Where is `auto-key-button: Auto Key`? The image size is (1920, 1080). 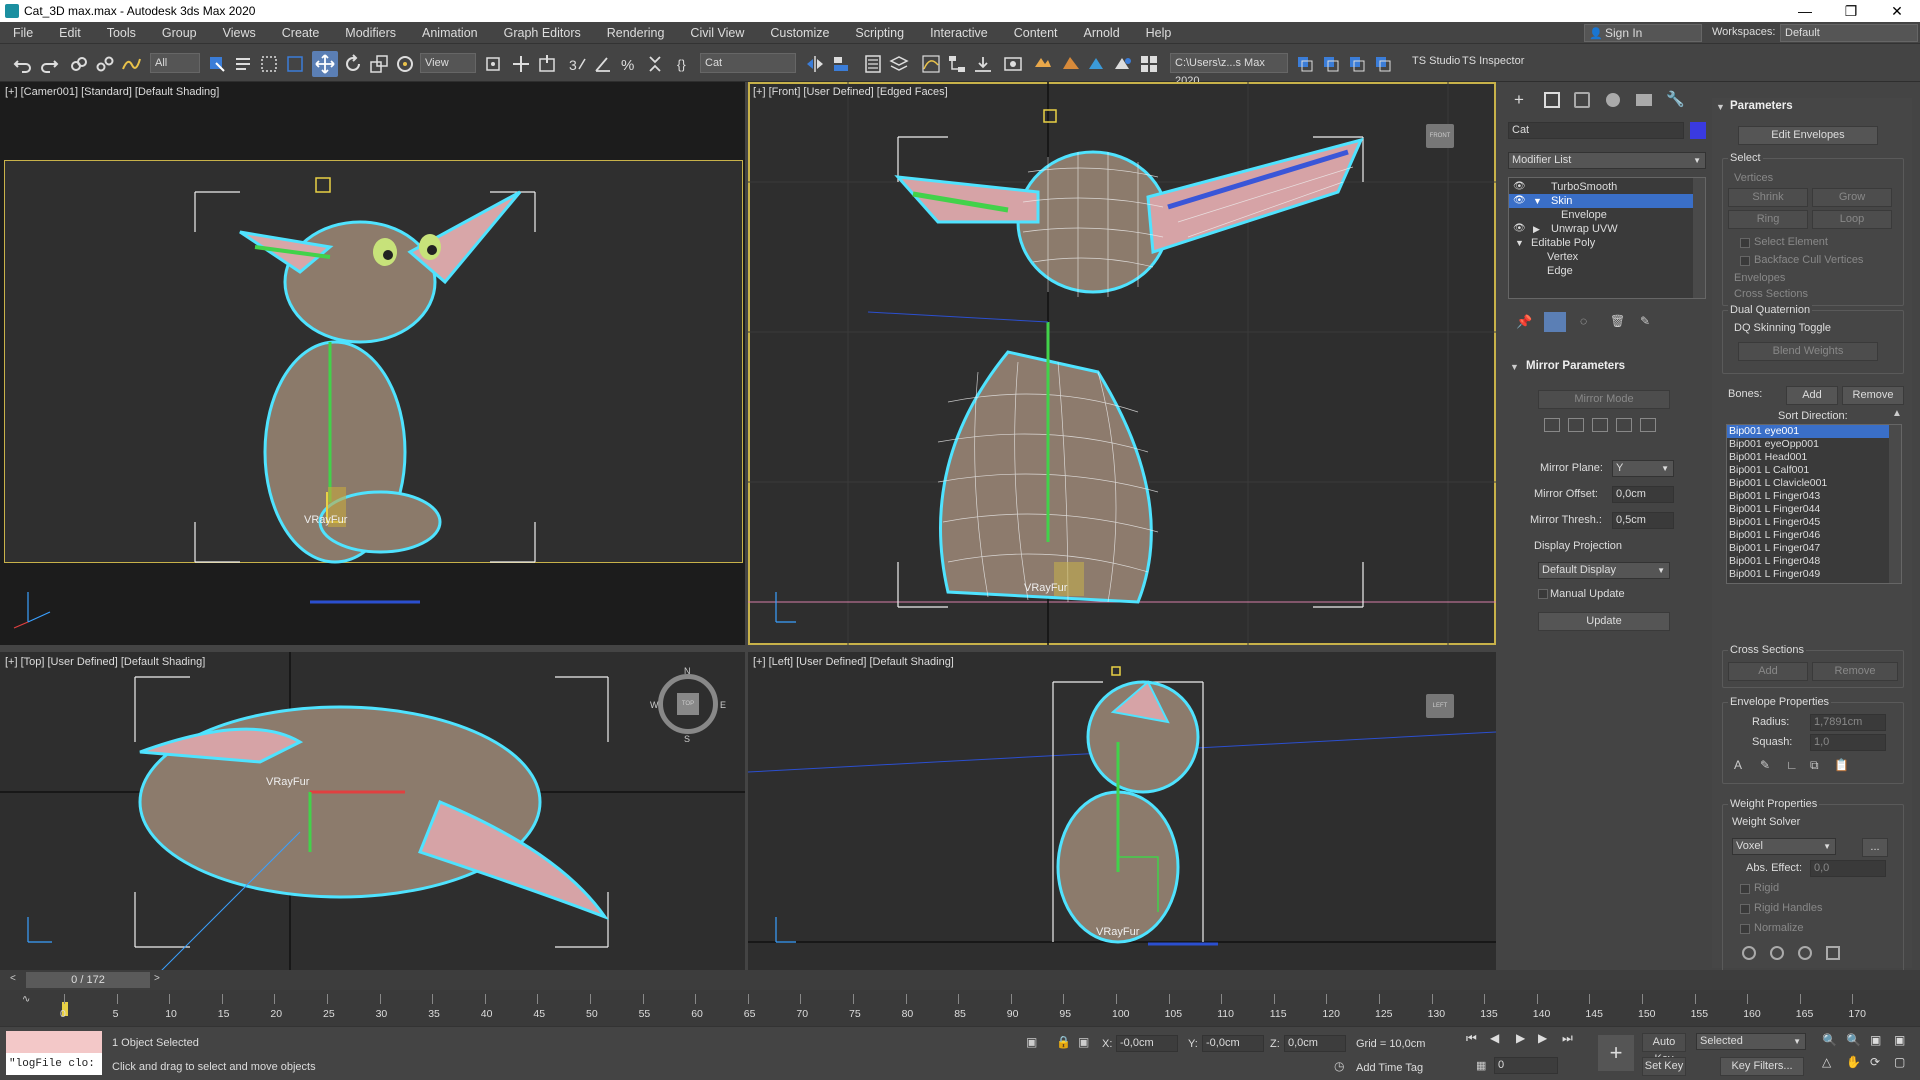 auto-key-button: Auto Key is located at coordinates (1664, 1049).